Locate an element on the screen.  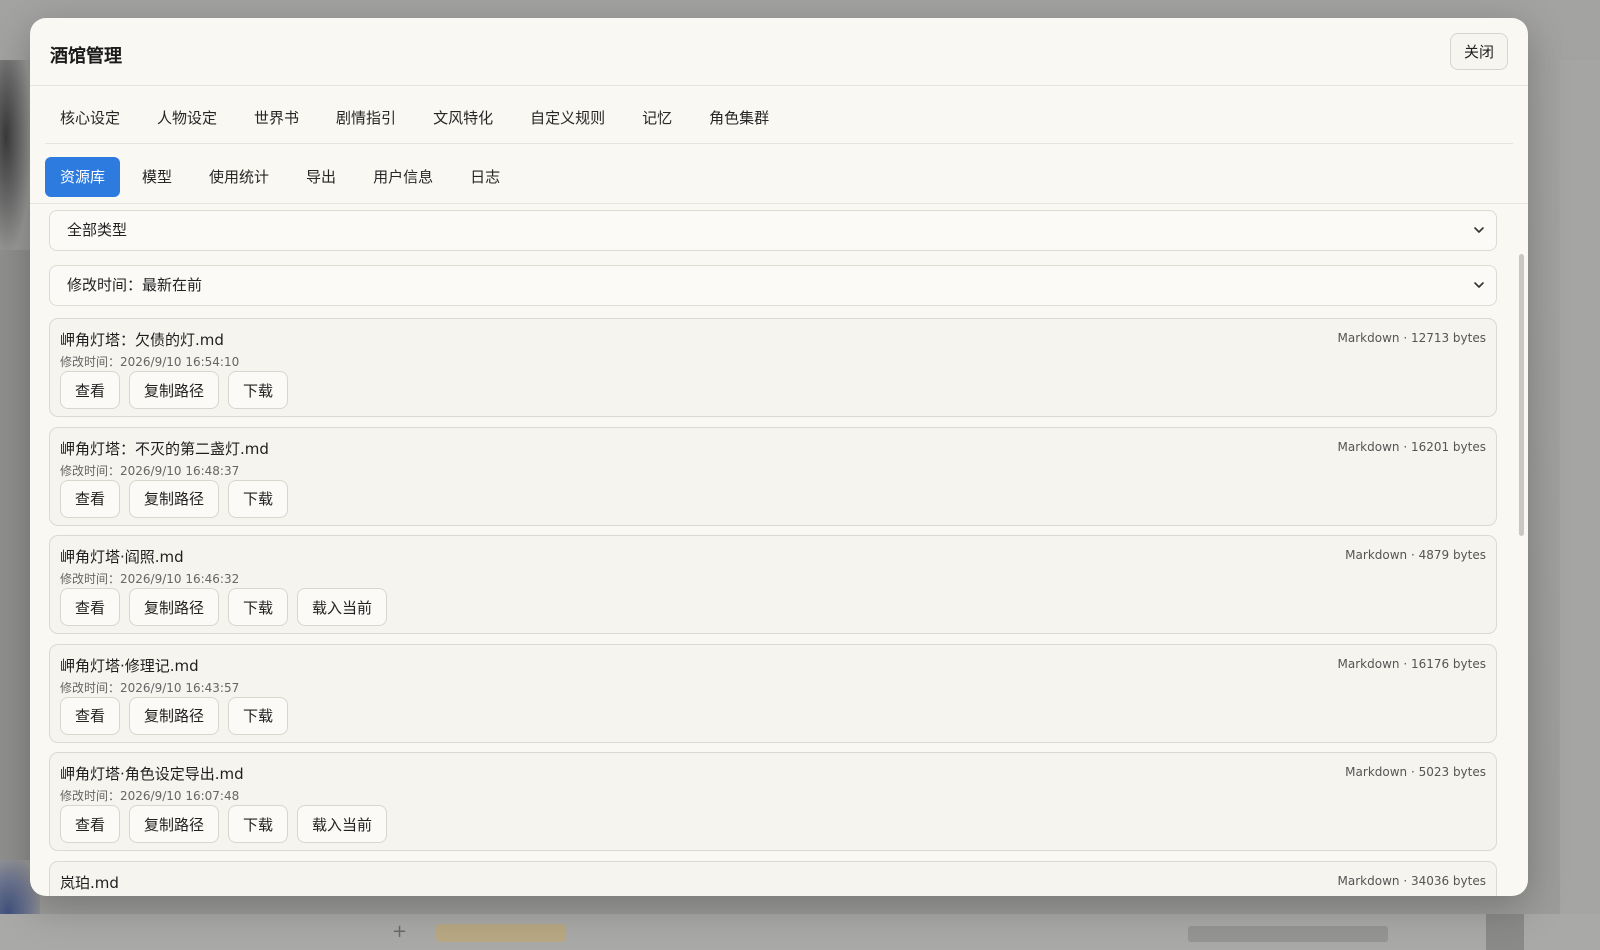
file-meta: Markdown · 12713 bytes is located at coordinates (1411, 338).